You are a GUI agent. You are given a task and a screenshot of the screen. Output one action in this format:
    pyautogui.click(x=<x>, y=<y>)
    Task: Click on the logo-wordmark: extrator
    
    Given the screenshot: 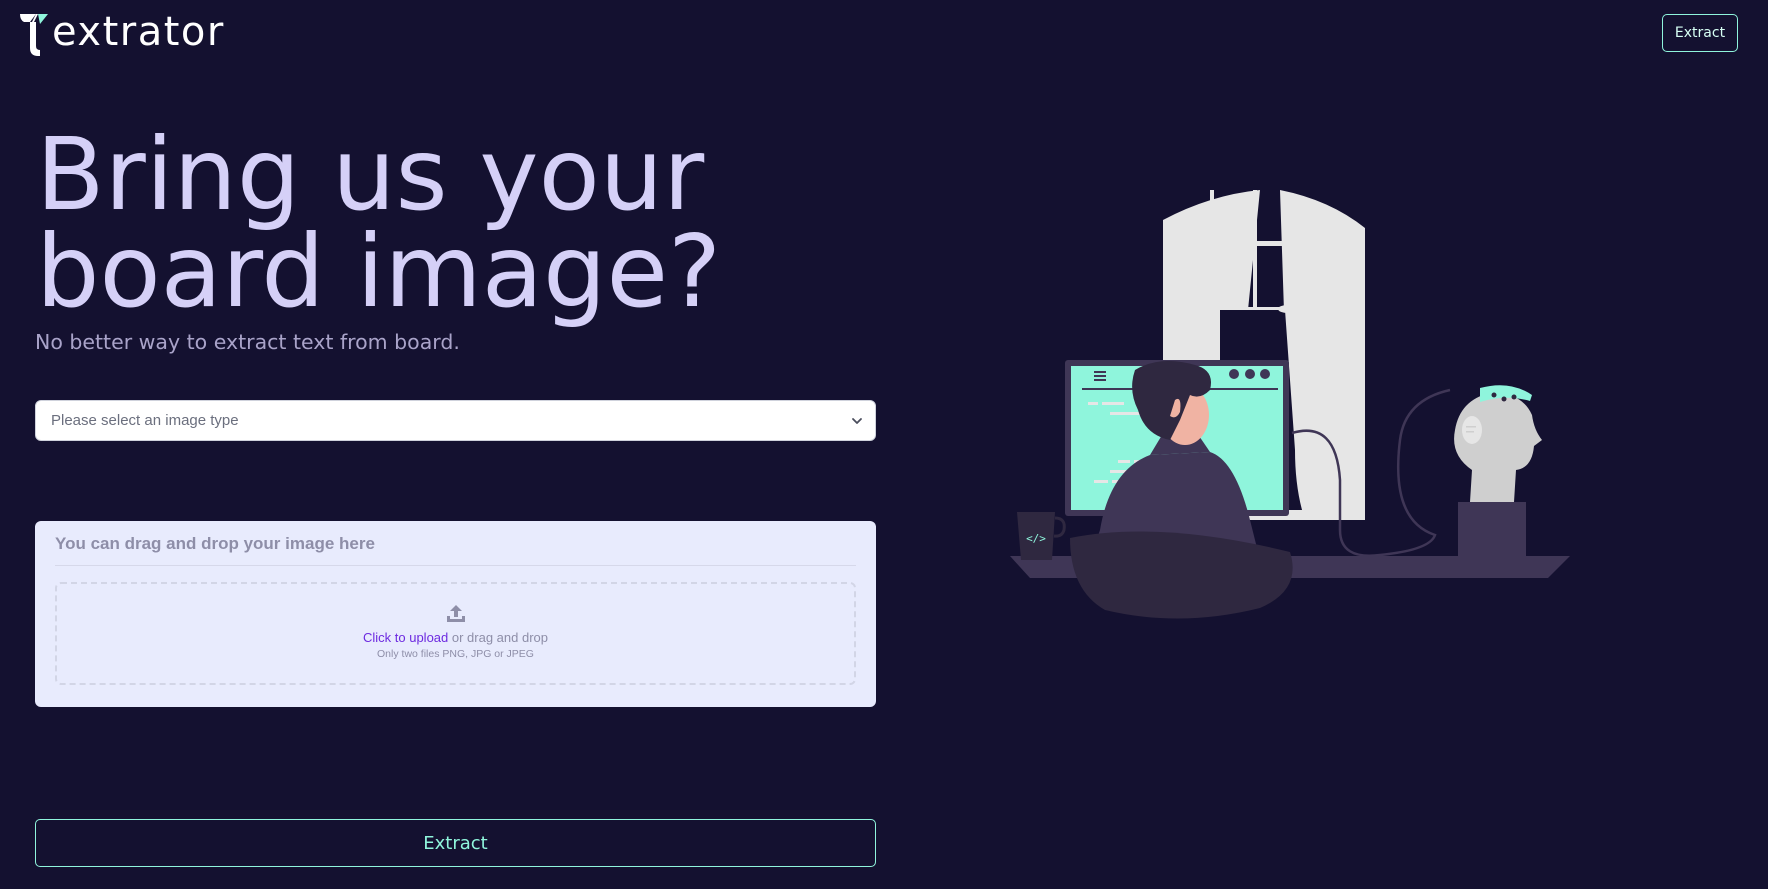 What is the action you would take?
    pyautogui.click(x=138, y=32)
    